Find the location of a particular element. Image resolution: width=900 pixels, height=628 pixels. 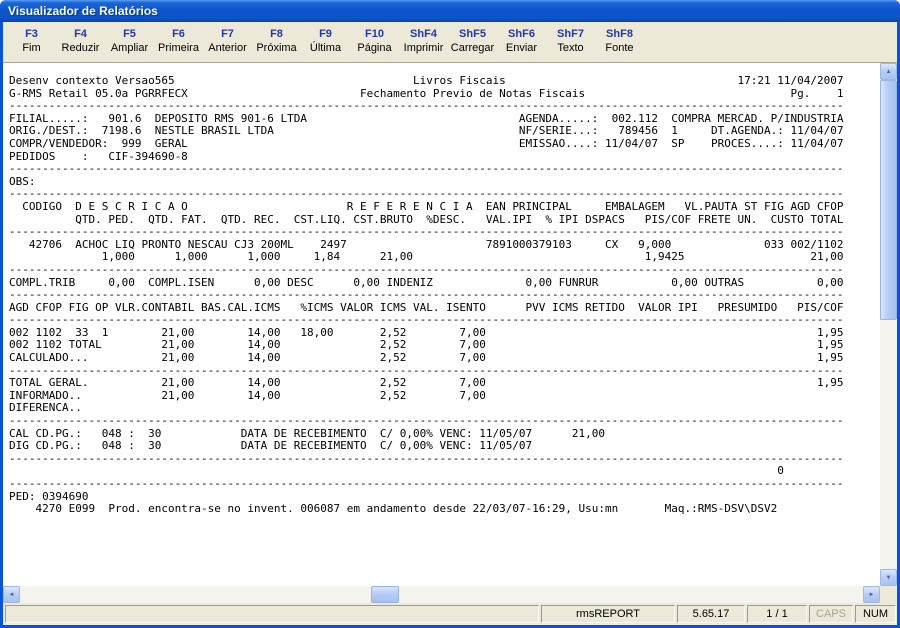

toolbar-button-shf5: ShF5 Carregar is located at coordinates (472, 43).